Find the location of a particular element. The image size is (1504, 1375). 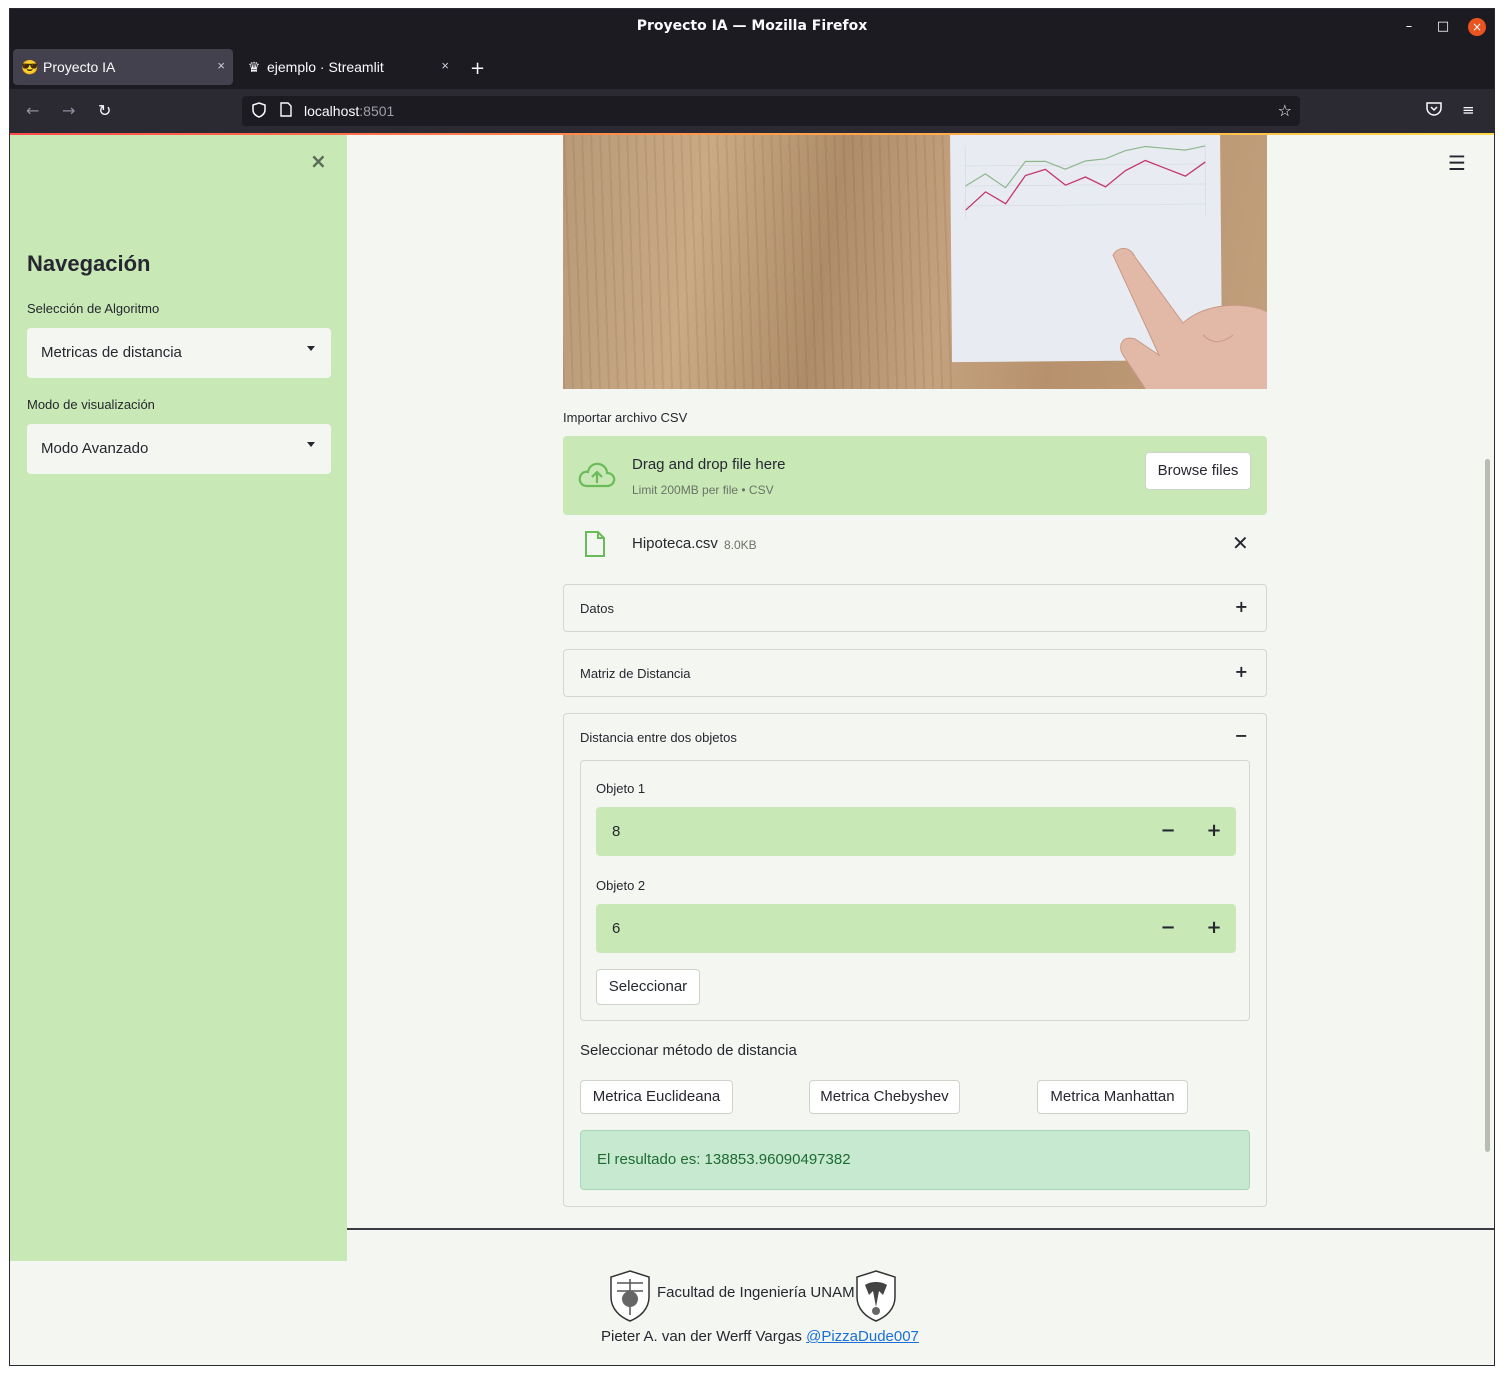

manhattan-metric-button: Metrica Manhattan is located at coordinates (1112, 1097).